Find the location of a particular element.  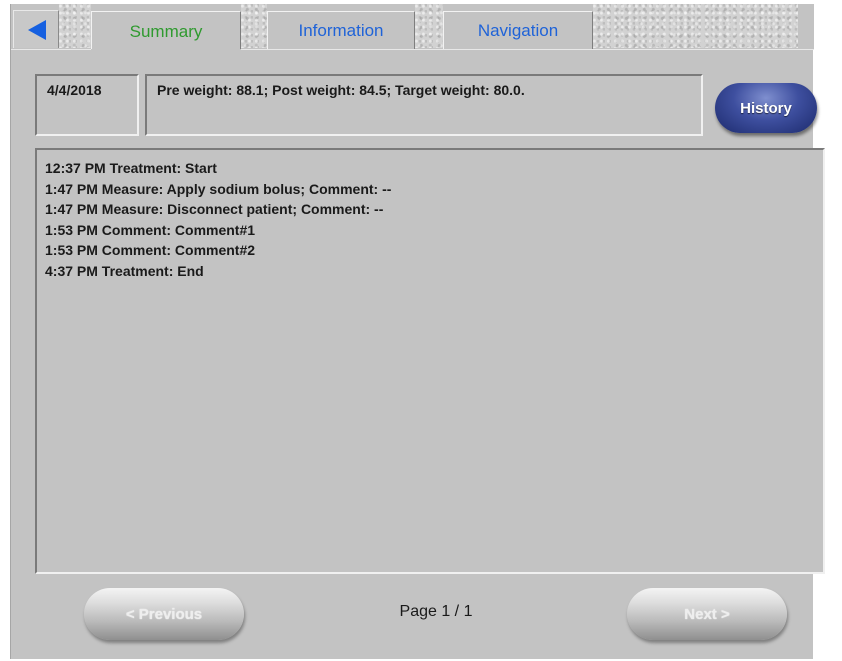

tab-navigation: Navigation is located at coordinates (518, 30).